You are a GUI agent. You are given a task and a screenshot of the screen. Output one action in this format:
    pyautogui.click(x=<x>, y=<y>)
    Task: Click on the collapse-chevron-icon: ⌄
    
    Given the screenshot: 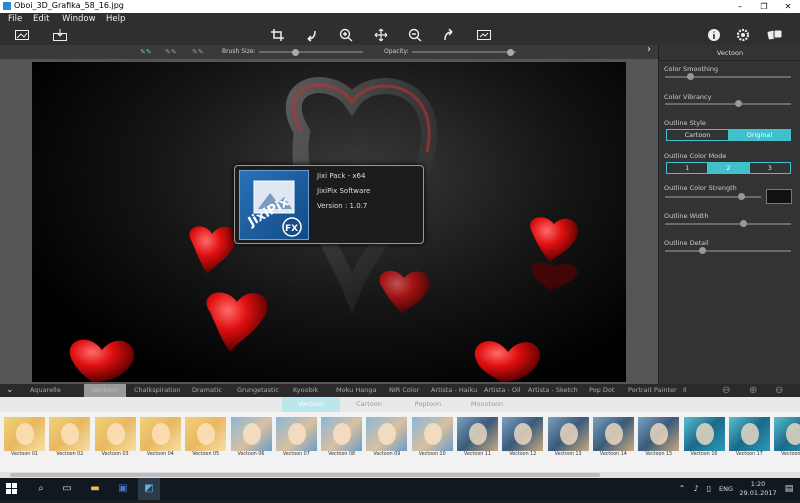 What is the action you would take?
    pyautogui.click(x=10, y=390)
    